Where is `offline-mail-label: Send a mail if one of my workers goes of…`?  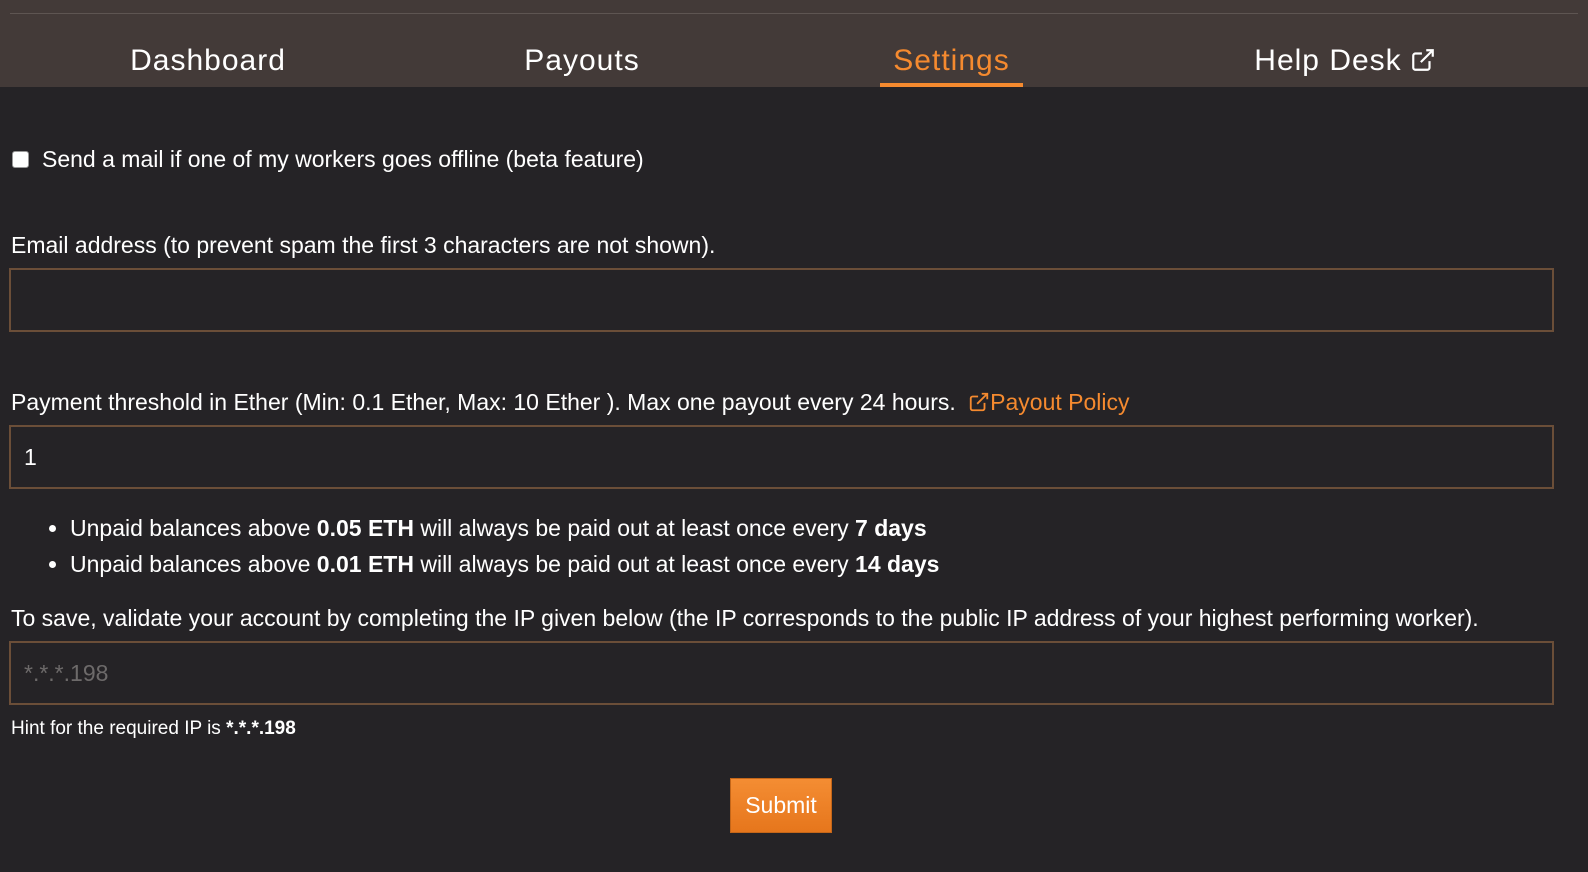 offline-mail-label: Send a mail if one of my workers goes of… is located at coordinates (343, 159).